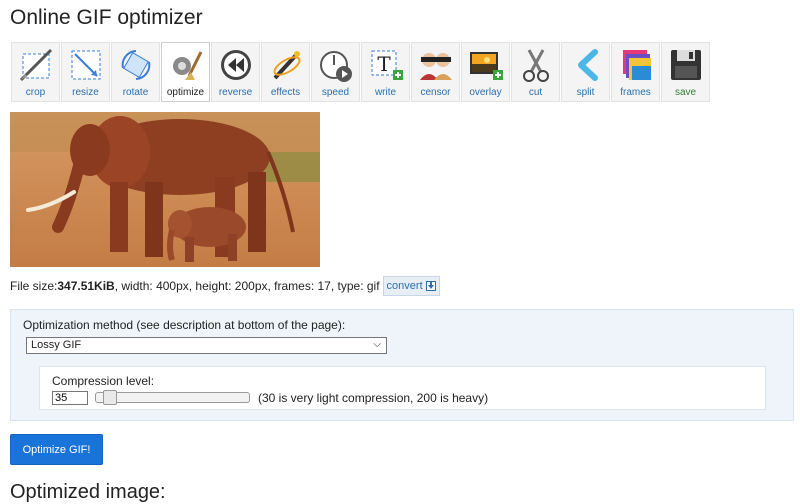  I want to click on tool-rotate: rotate, so click(135, 72).